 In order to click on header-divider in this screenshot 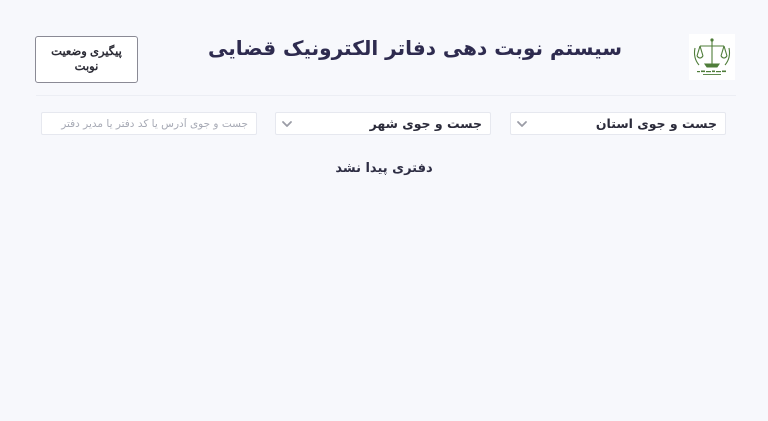, I will do `click(386, 95)`.